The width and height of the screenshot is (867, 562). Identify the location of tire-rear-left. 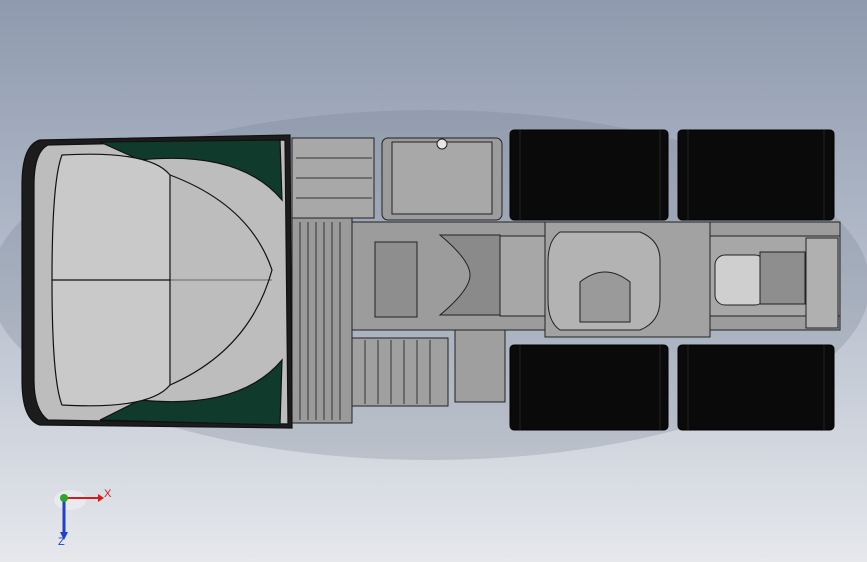
(756, 175).